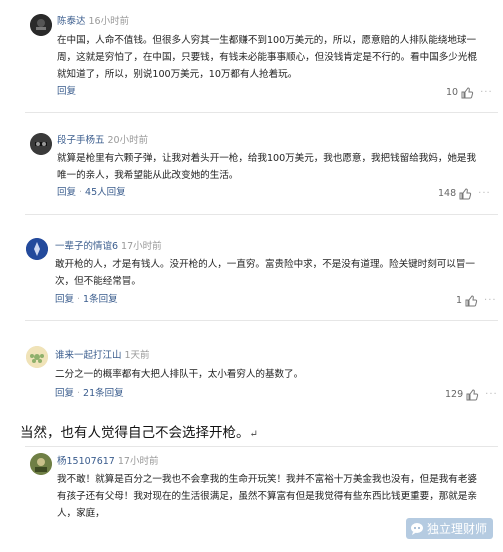  I want to click on comment-meta: 谁来一起打江山 1天前, so click(102, 356).